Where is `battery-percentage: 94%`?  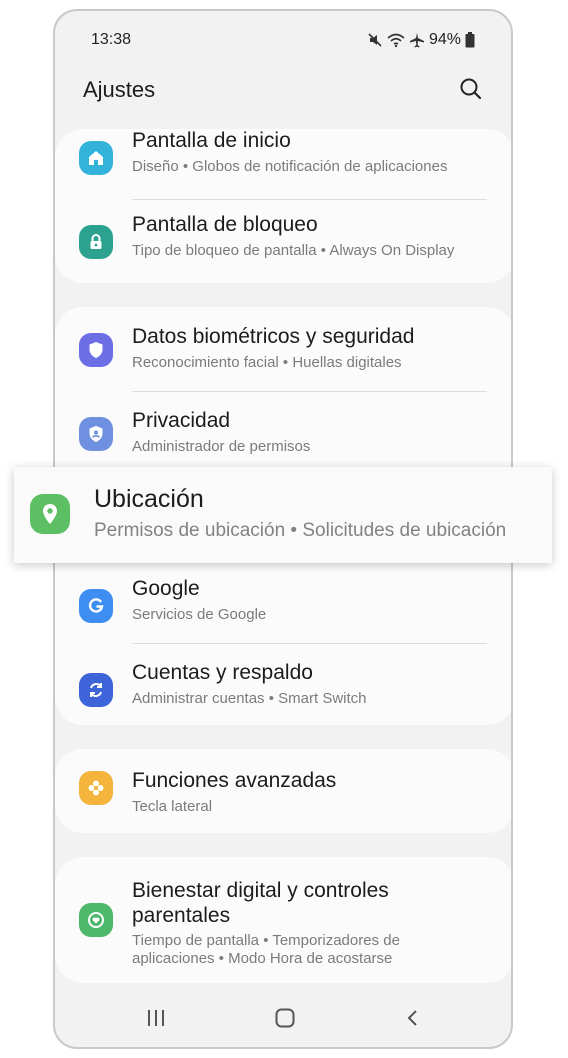 battery-percentage: 94% is located at coordinates (444, 39).